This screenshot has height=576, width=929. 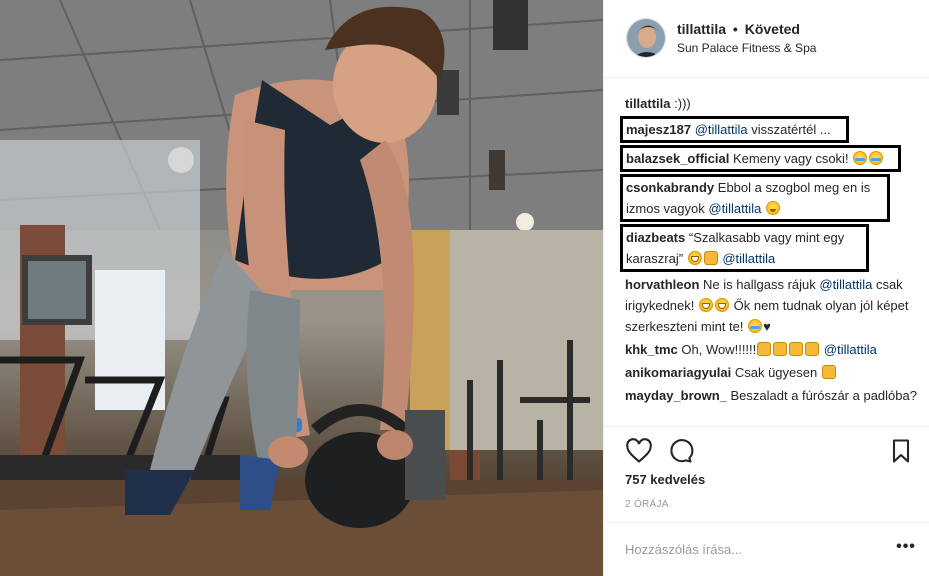 I want to click on comment-text: Ne is hallgass rájuk, so click(x=759, y=284).